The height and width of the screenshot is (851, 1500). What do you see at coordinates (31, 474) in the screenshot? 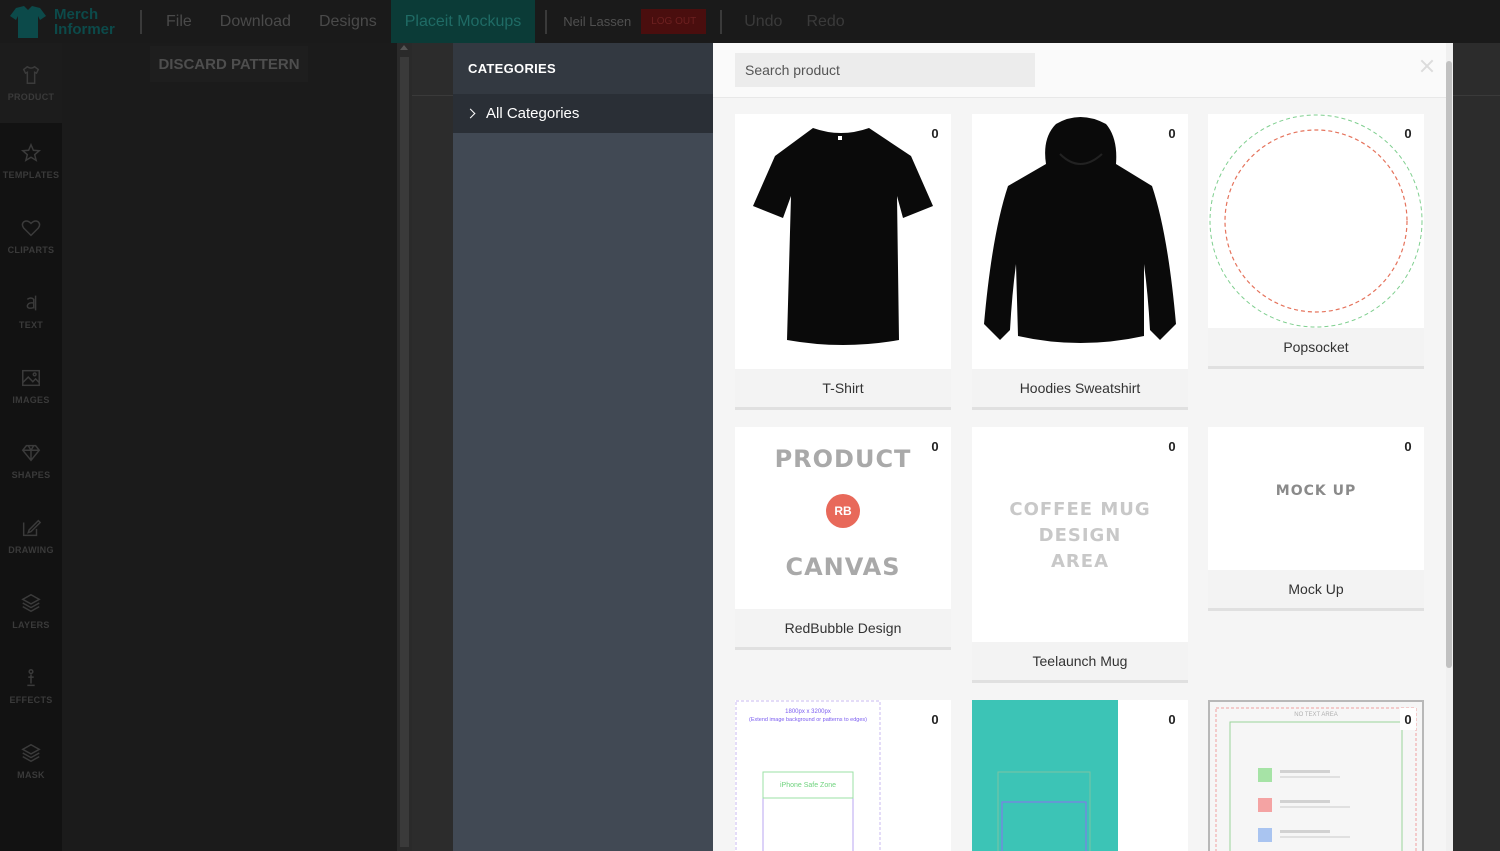
I see `tool-label: SHAPES` at bounding box center [31, 474].